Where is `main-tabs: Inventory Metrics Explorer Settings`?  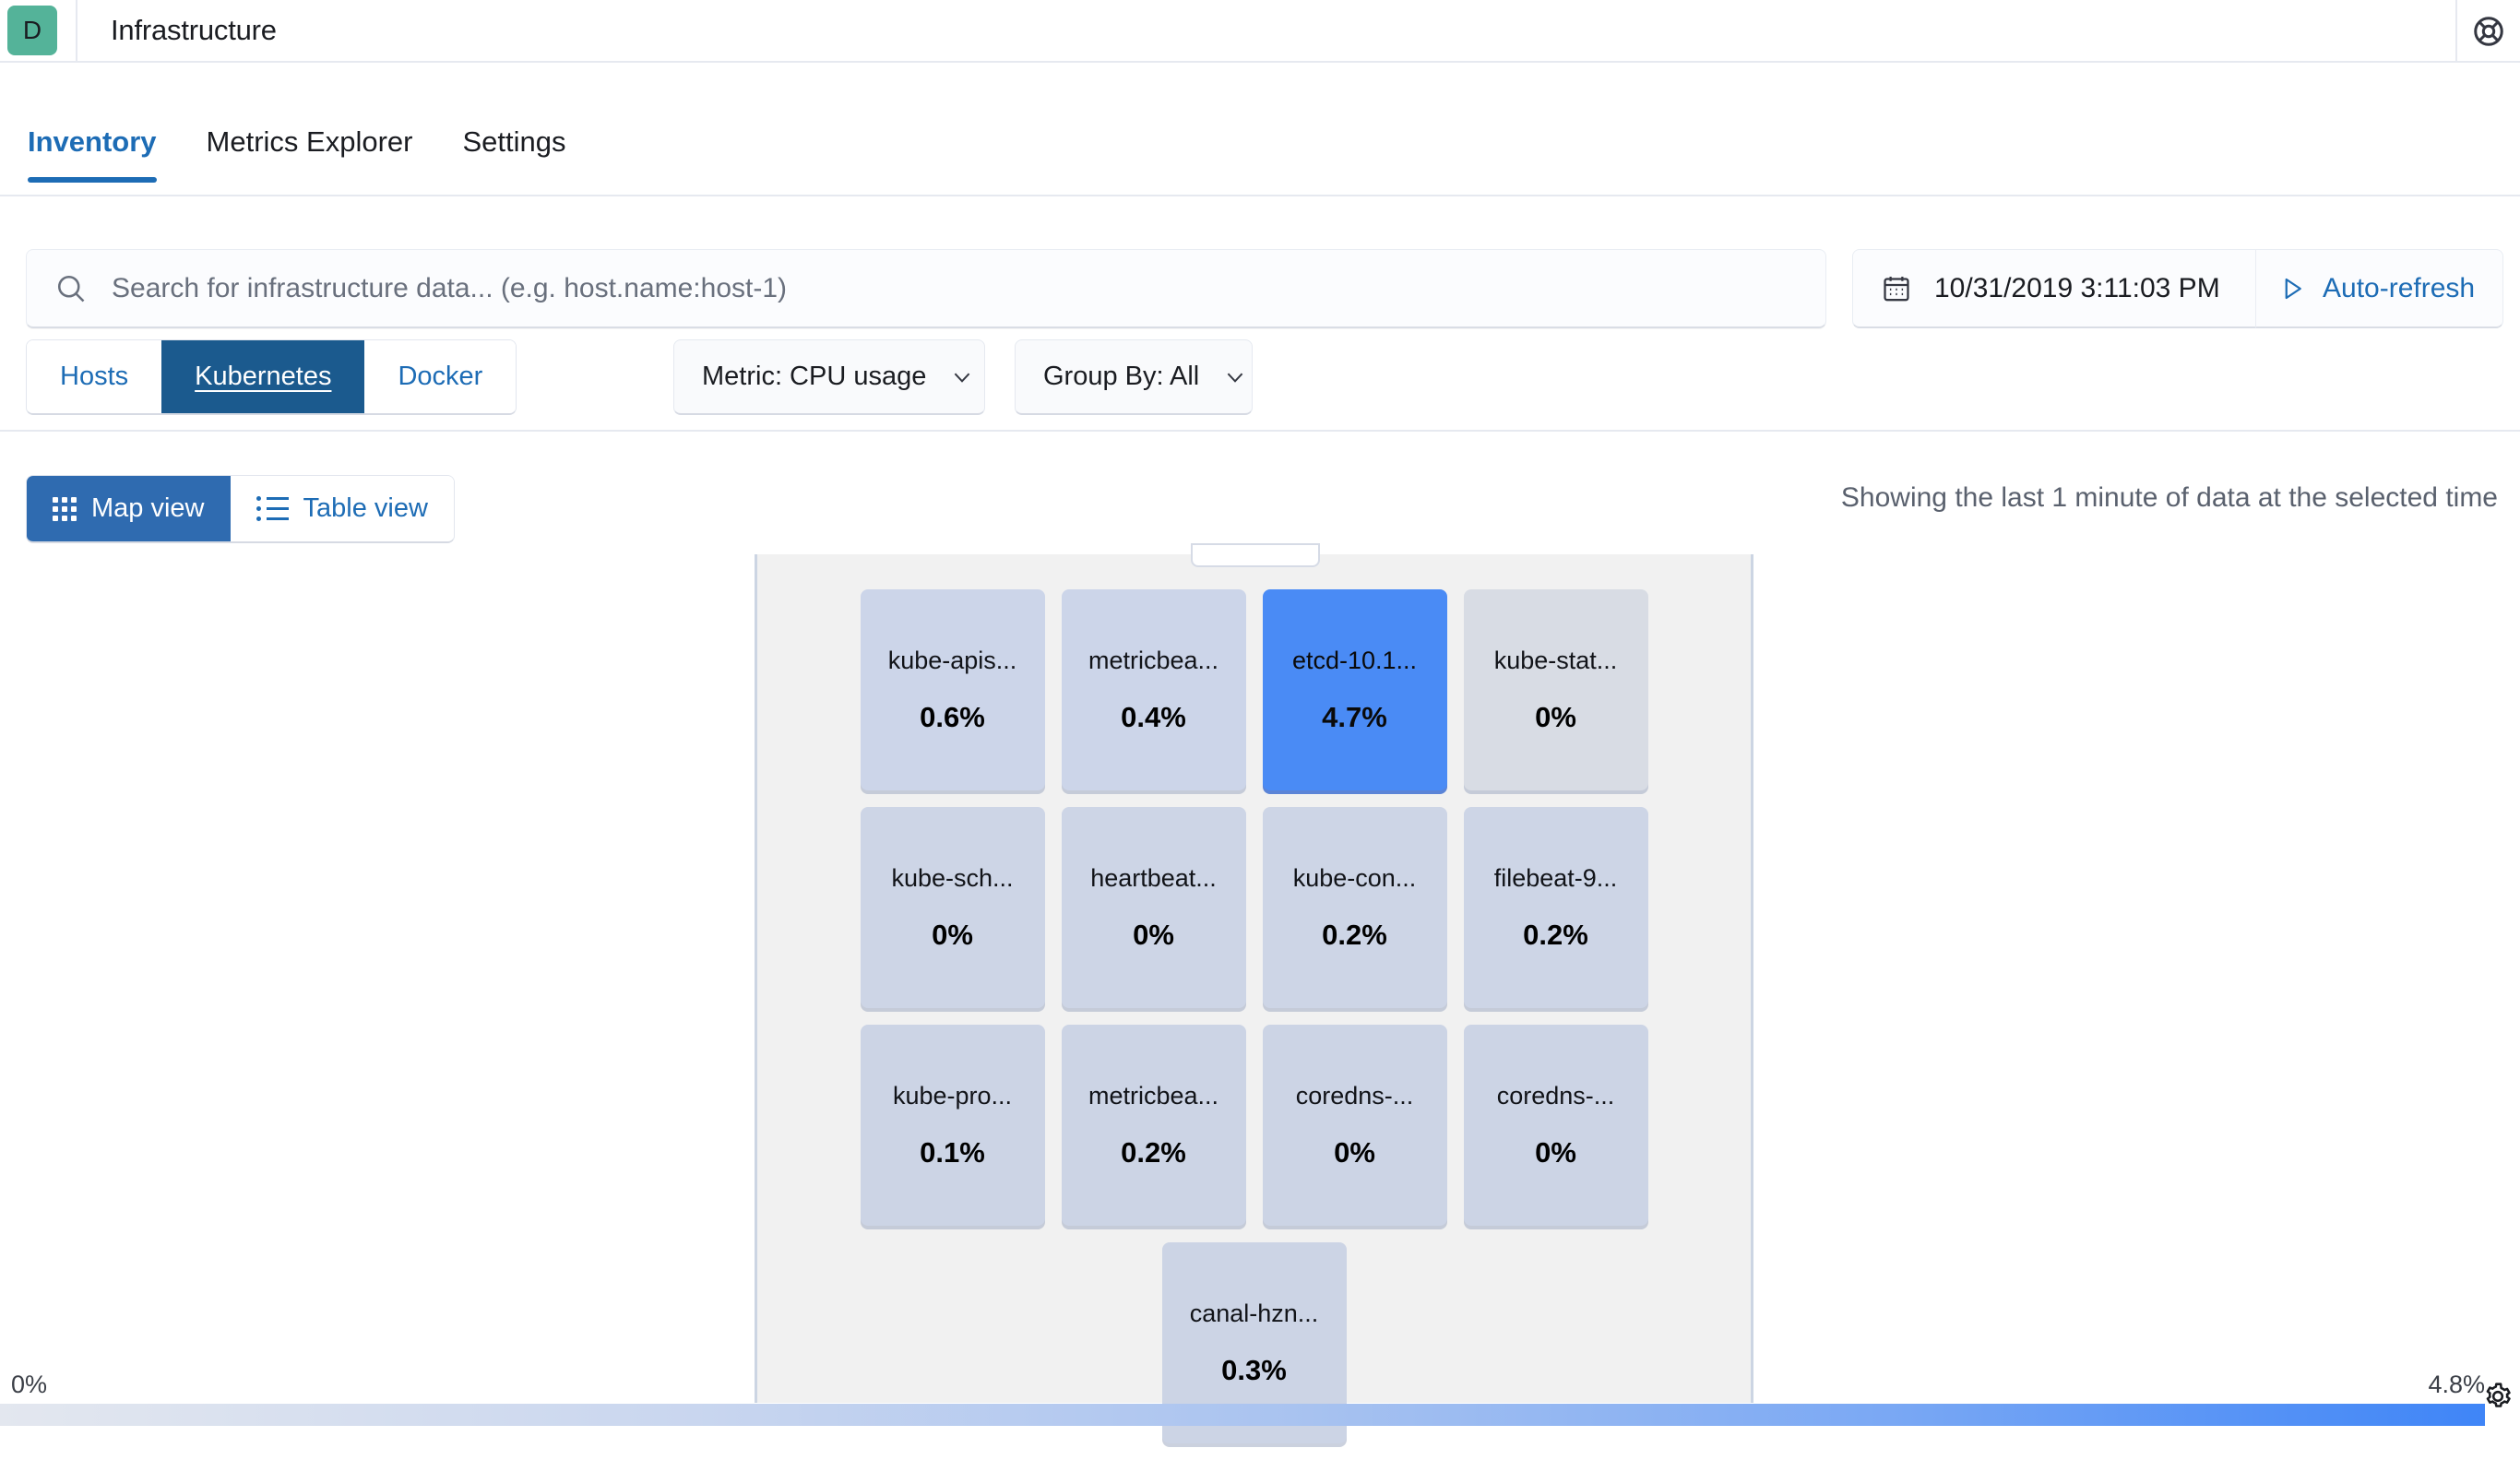 main-tabs: Inventory Metrics Explorer Settings is located at coordinates (1260, 129).